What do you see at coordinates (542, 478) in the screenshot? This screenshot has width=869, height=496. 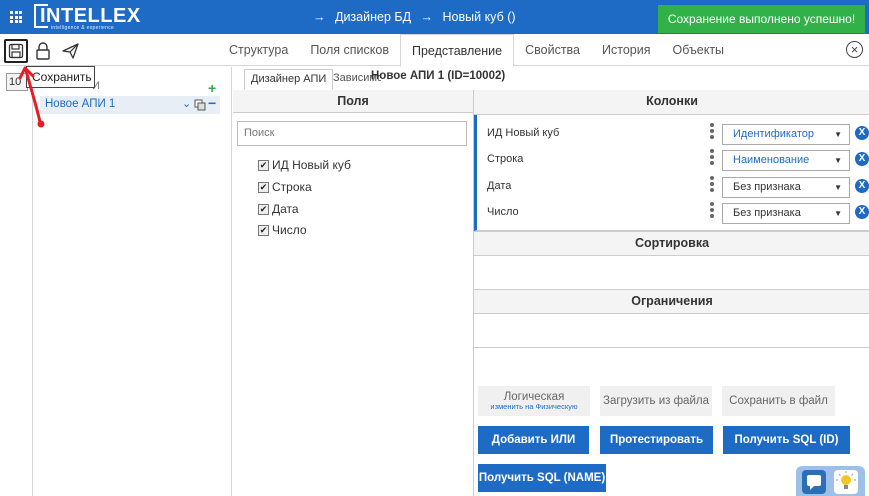 I see `get-sql-name-button: Получить SQL (NAME)` at bounding box center [542, 478].